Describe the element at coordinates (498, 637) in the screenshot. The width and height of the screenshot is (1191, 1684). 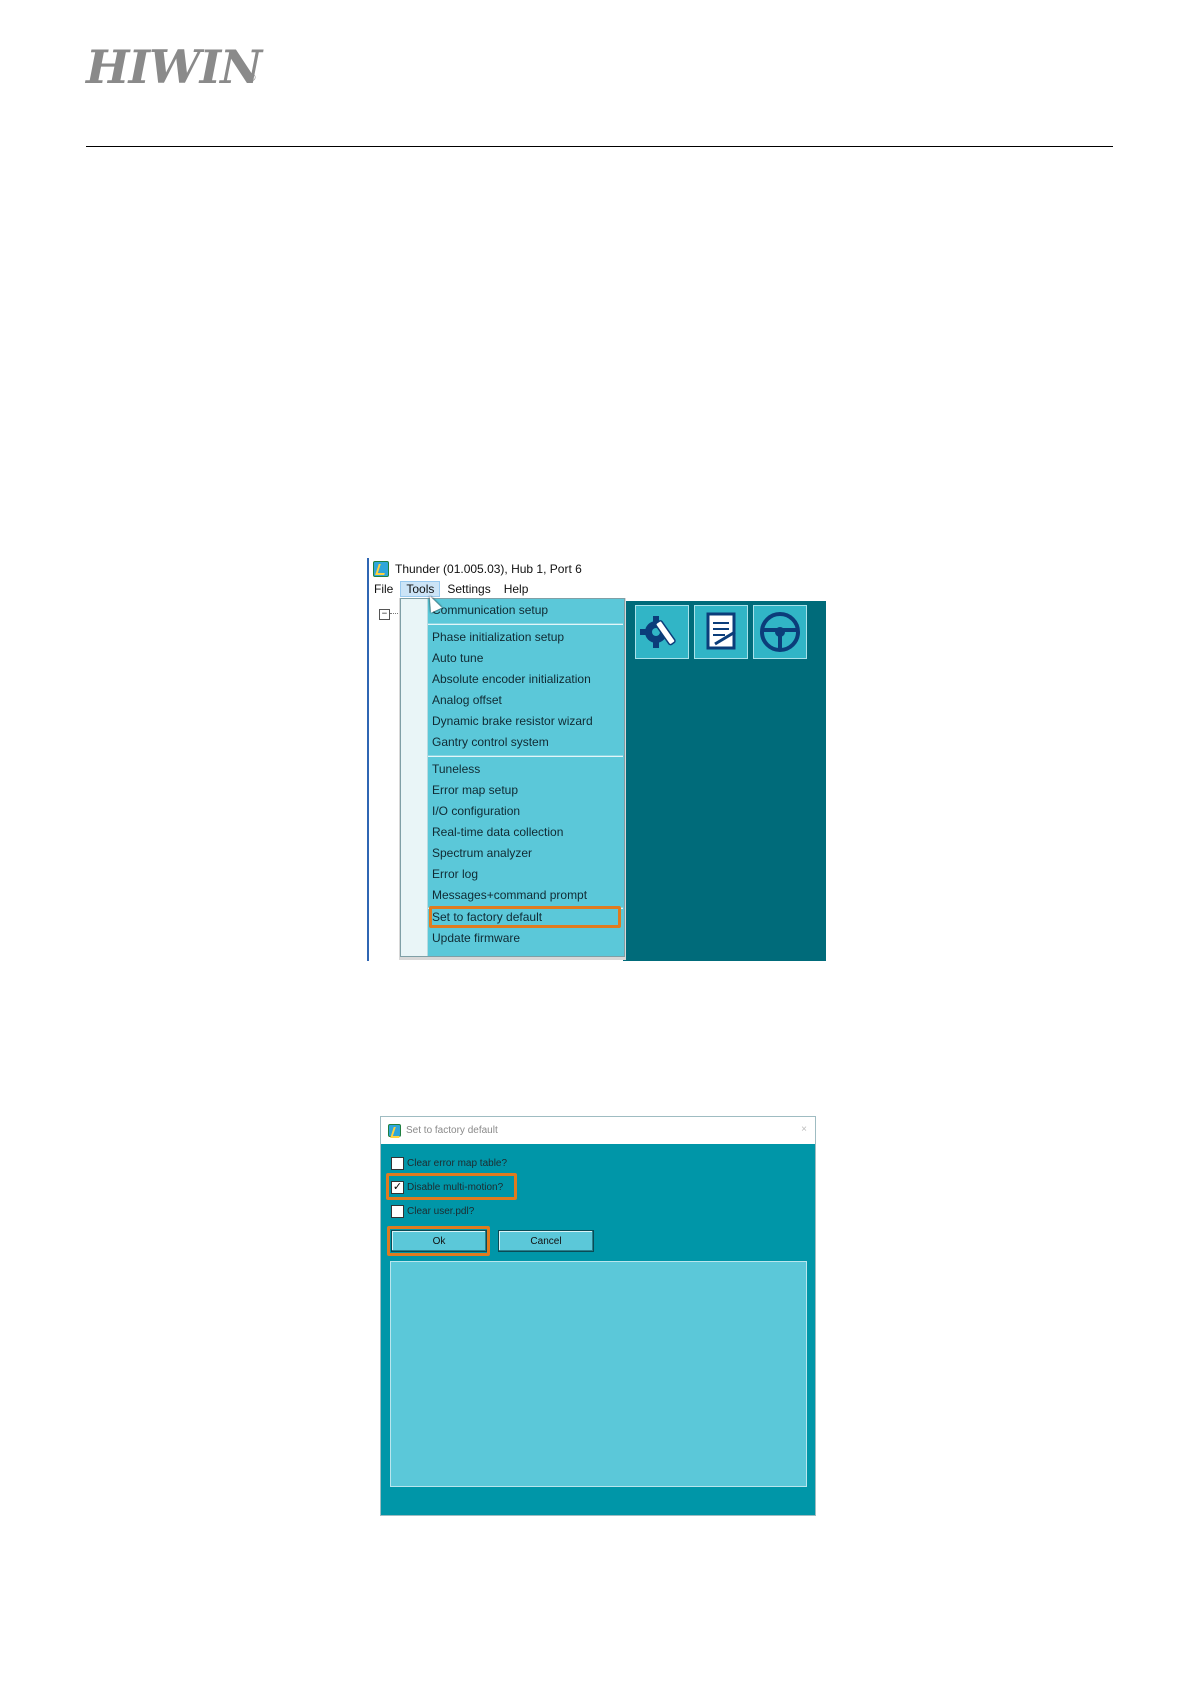
I see `menu-item-phase-initialization: Phase initialization setup` at that location.